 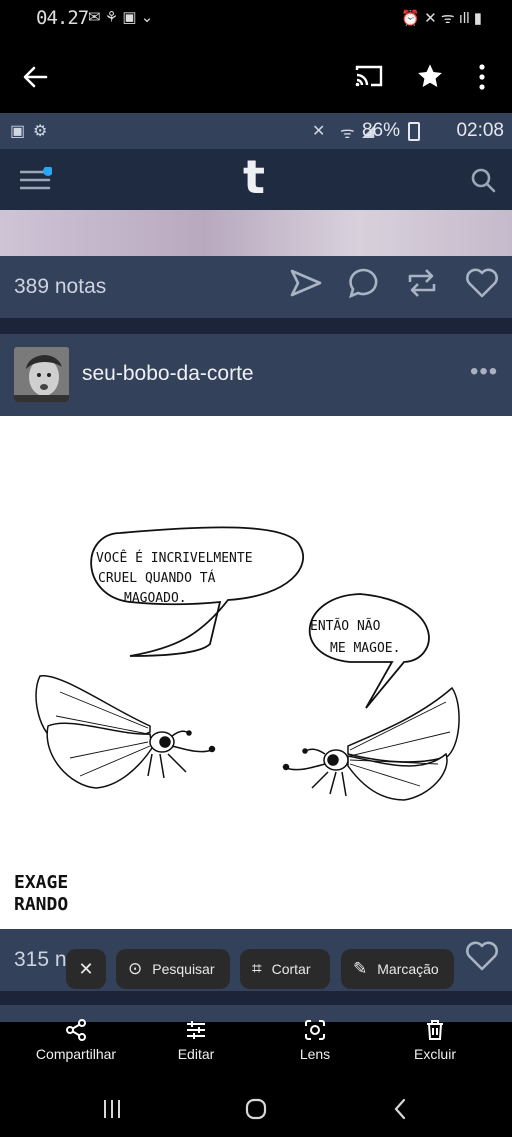 I want to click on markup-icon: ✎, so click(x=360, y=968).